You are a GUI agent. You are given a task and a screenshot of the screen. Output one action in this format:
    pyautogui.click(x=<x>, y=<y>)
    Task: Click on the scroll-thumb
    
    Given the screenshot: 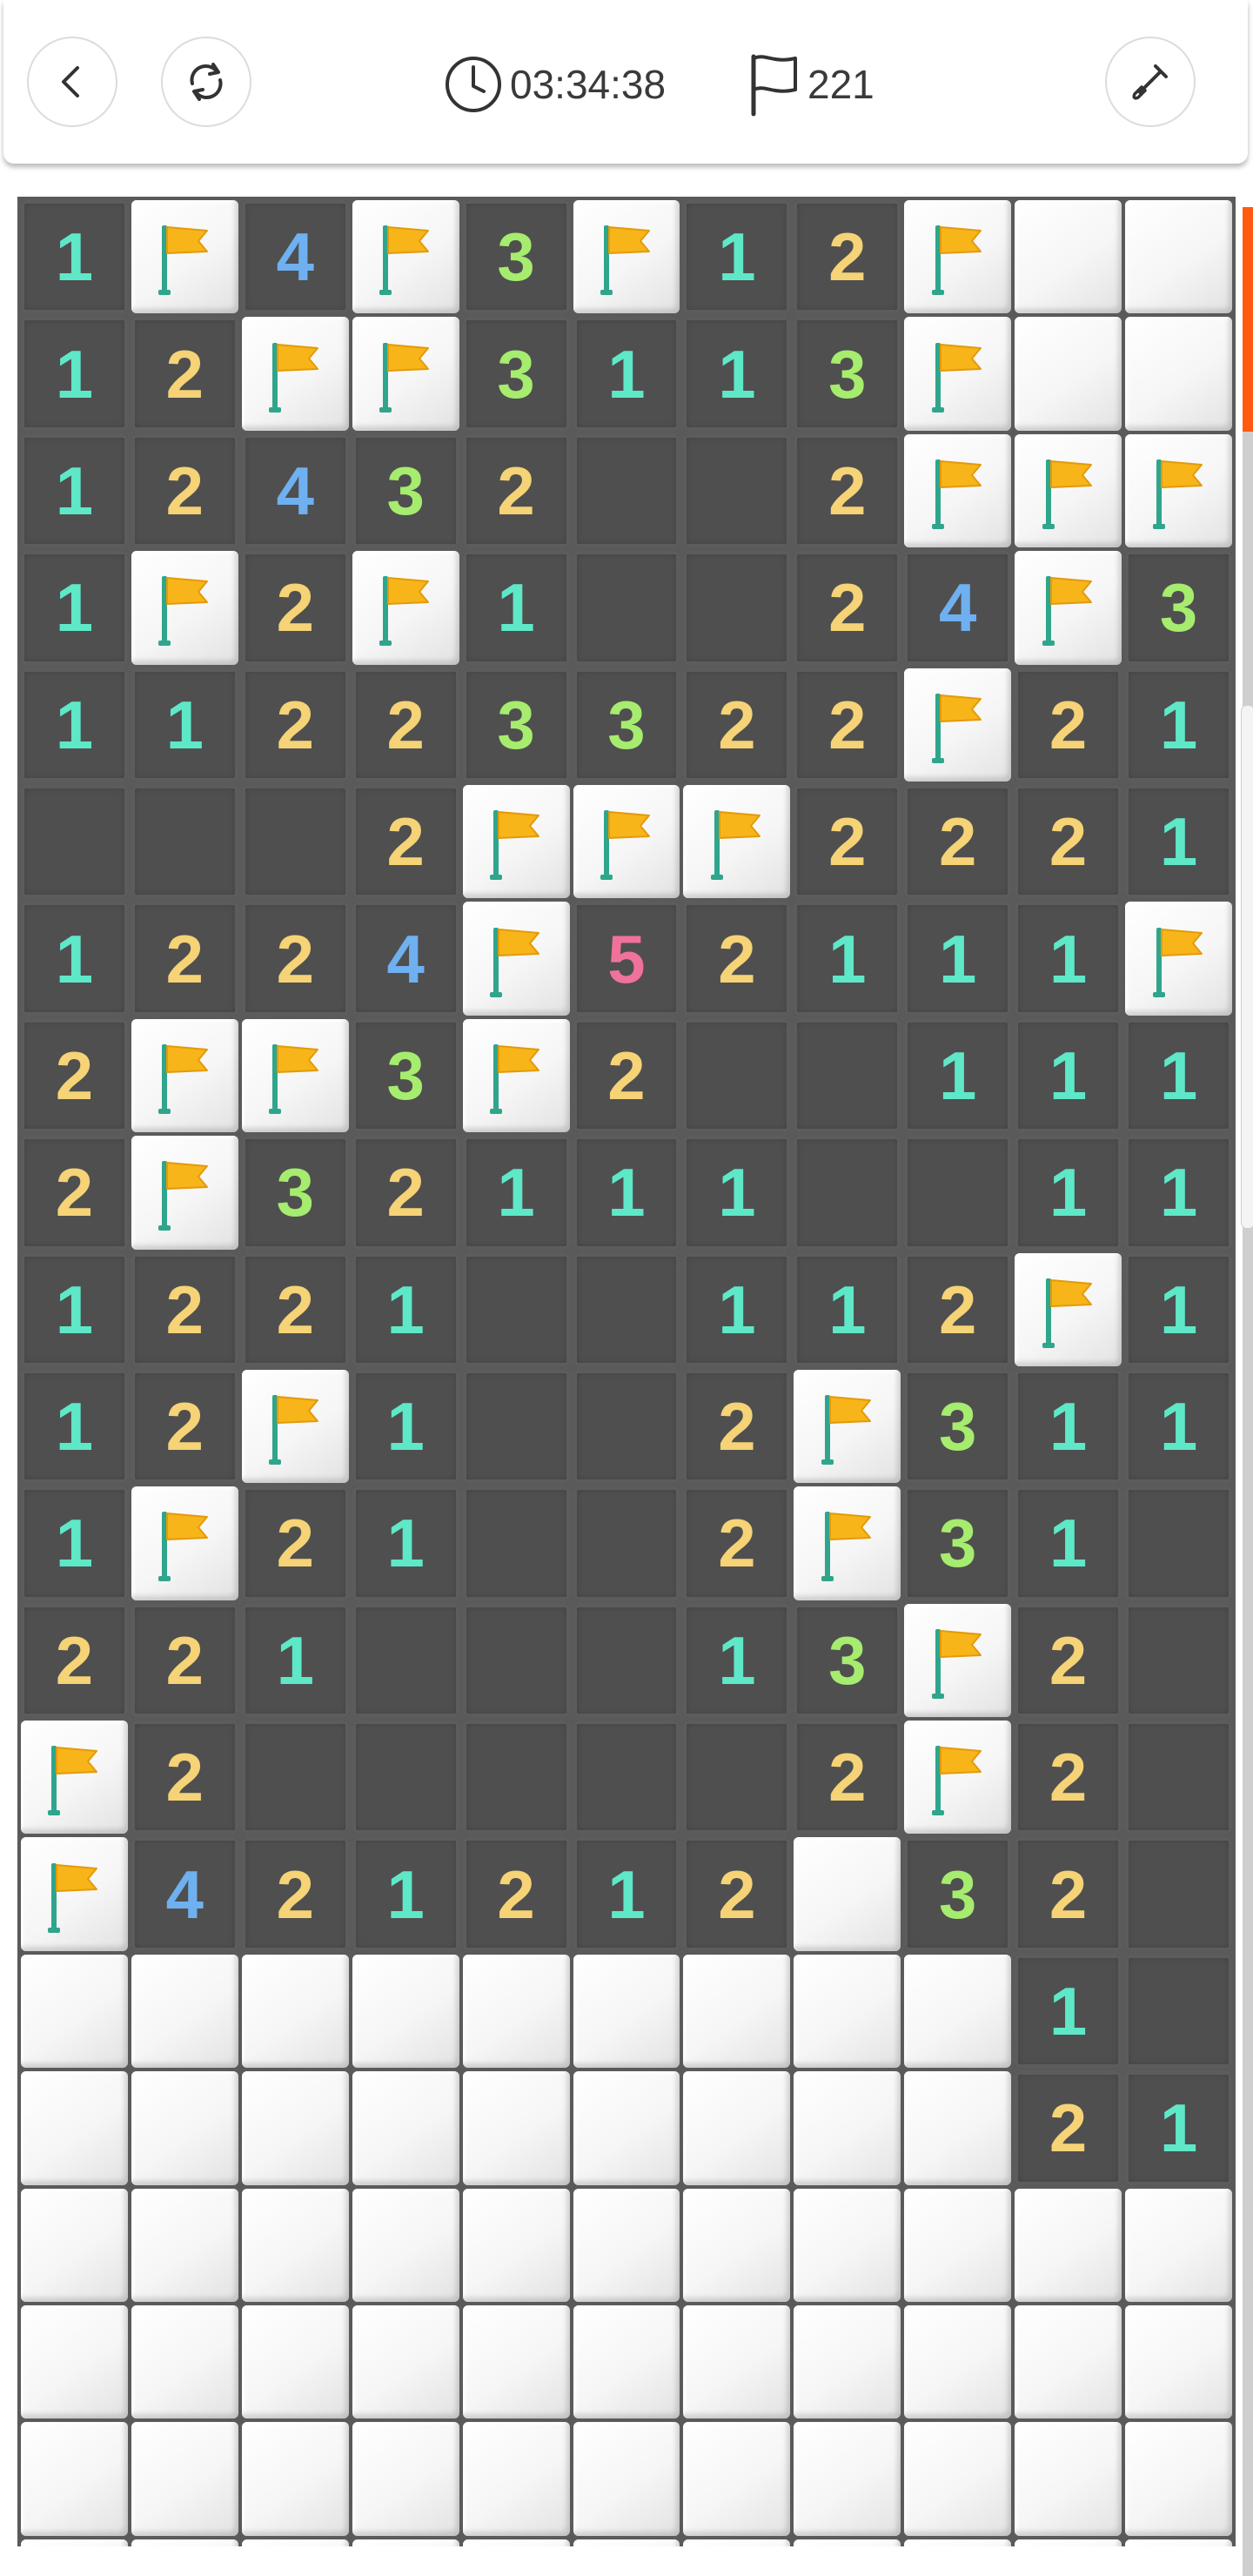 What is the action you would take?
    pyautogui.click(x=1248, y=319)
    